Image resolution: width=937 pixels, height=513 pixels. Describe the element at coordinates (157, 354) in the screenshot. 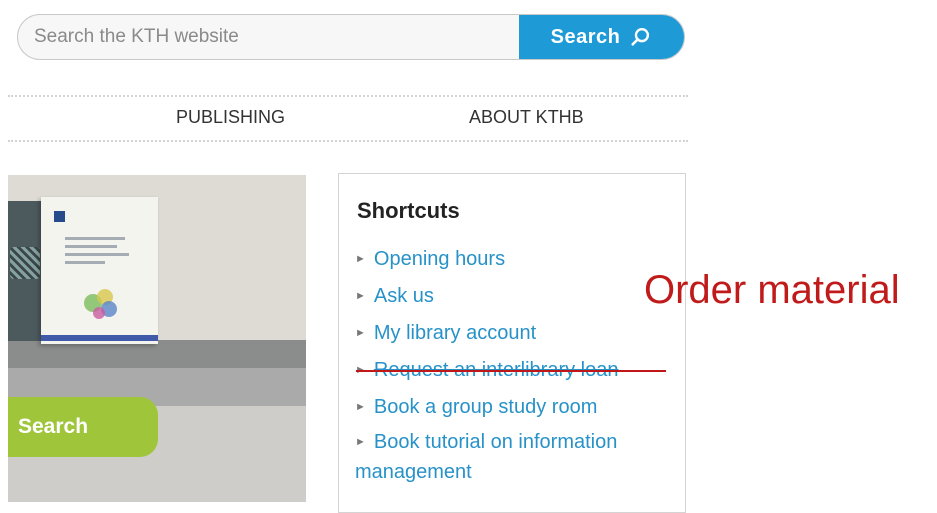

I see `shelf-edge` at that location.